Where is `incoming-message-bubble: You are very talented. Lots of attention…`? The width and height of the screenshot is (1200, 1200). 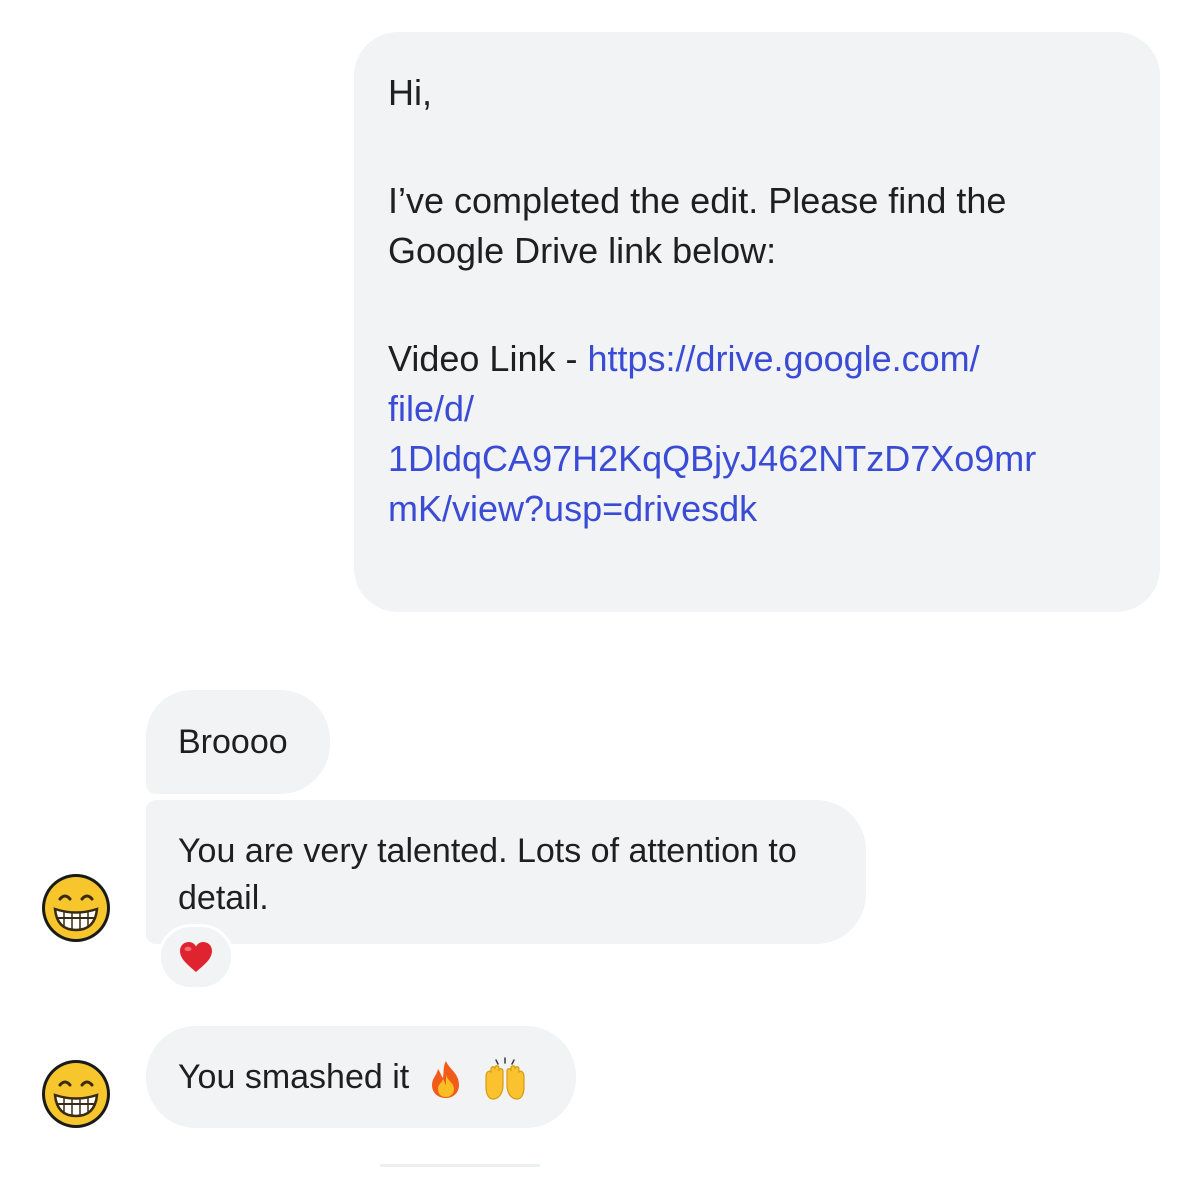 incoming-message-bubble: You are very talented. Lots of attention… is located at coordinates (506, 872).